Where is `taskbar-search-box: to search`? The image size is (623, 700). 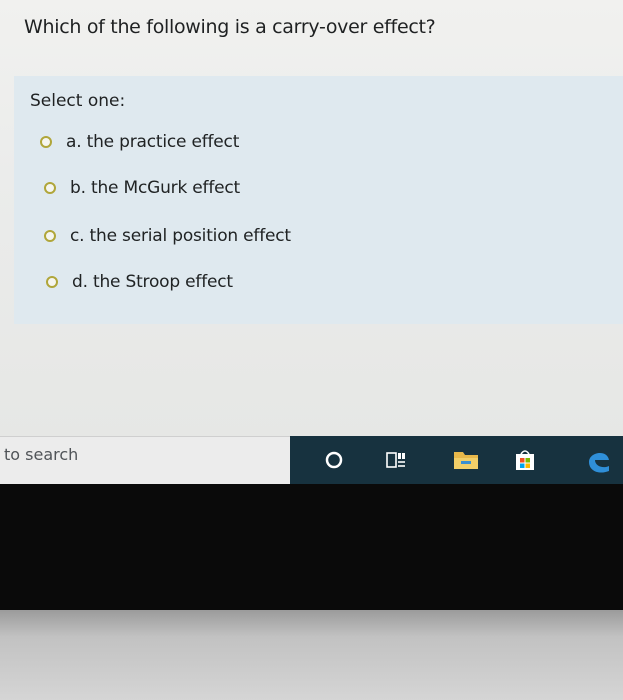 taskbar-search-box: to search is located at coordinates (145, 460).